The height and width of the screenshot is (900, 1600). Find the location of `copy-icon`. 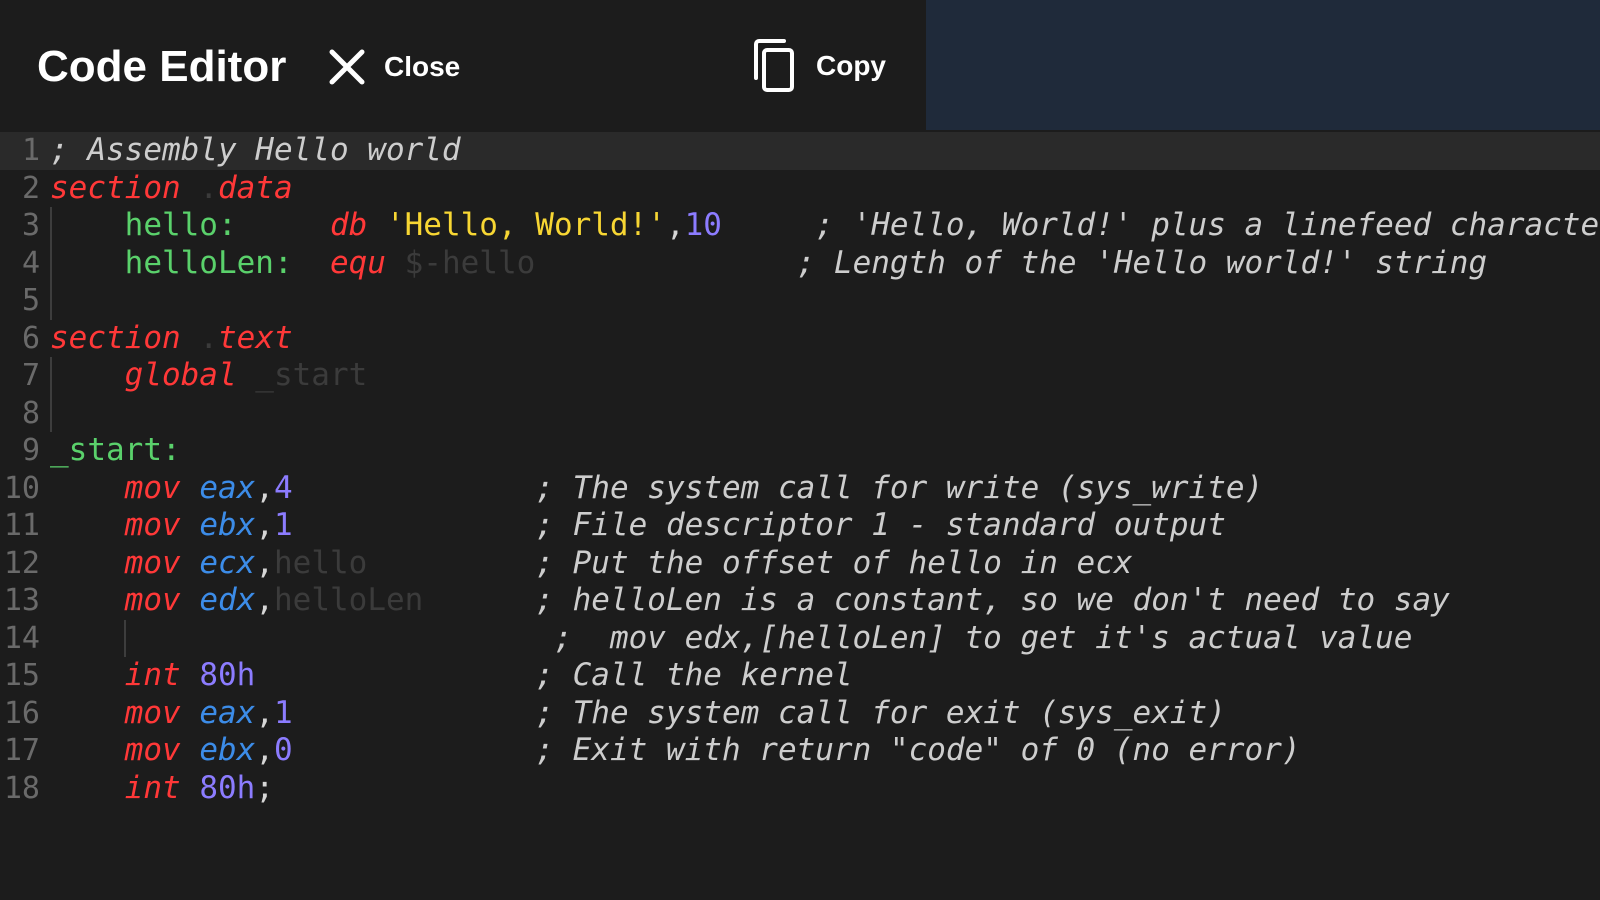

copy-icon is located at coordinates (774, 66).